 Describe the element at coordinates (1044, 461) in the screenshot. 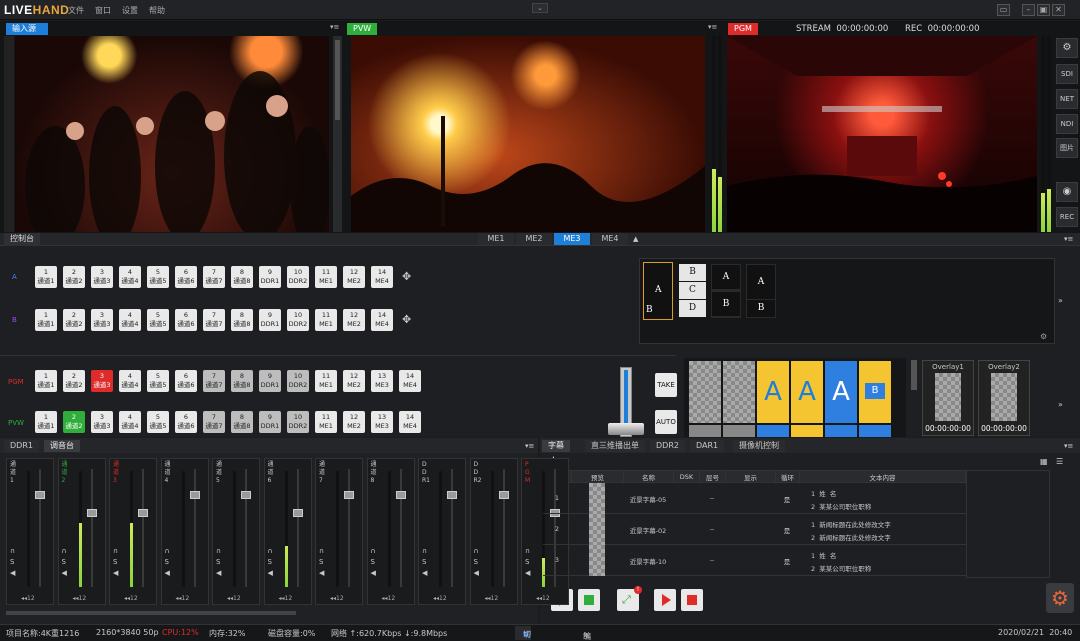

I see `grid-view-icon: ▦` at that location.